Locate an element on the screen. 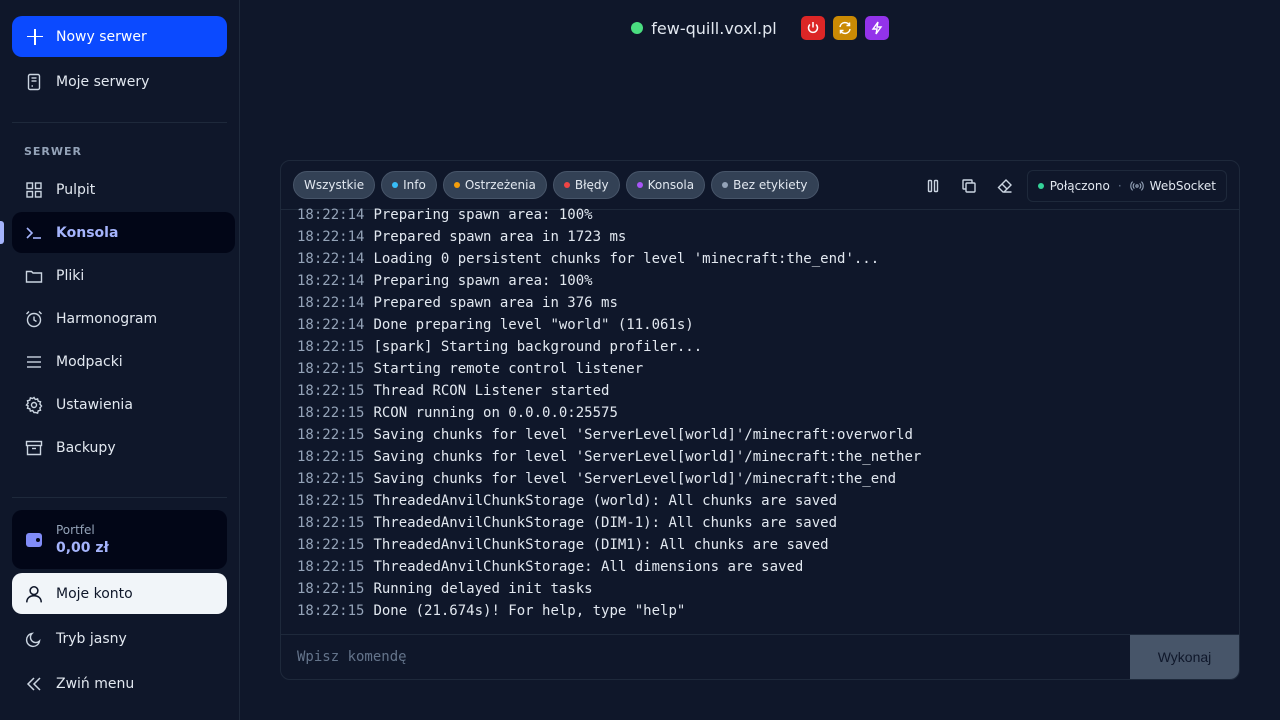 The width and height of the screenshot is (1280, 720). filter-untagged: Bez etykiety is located at coordinates (765, 185).